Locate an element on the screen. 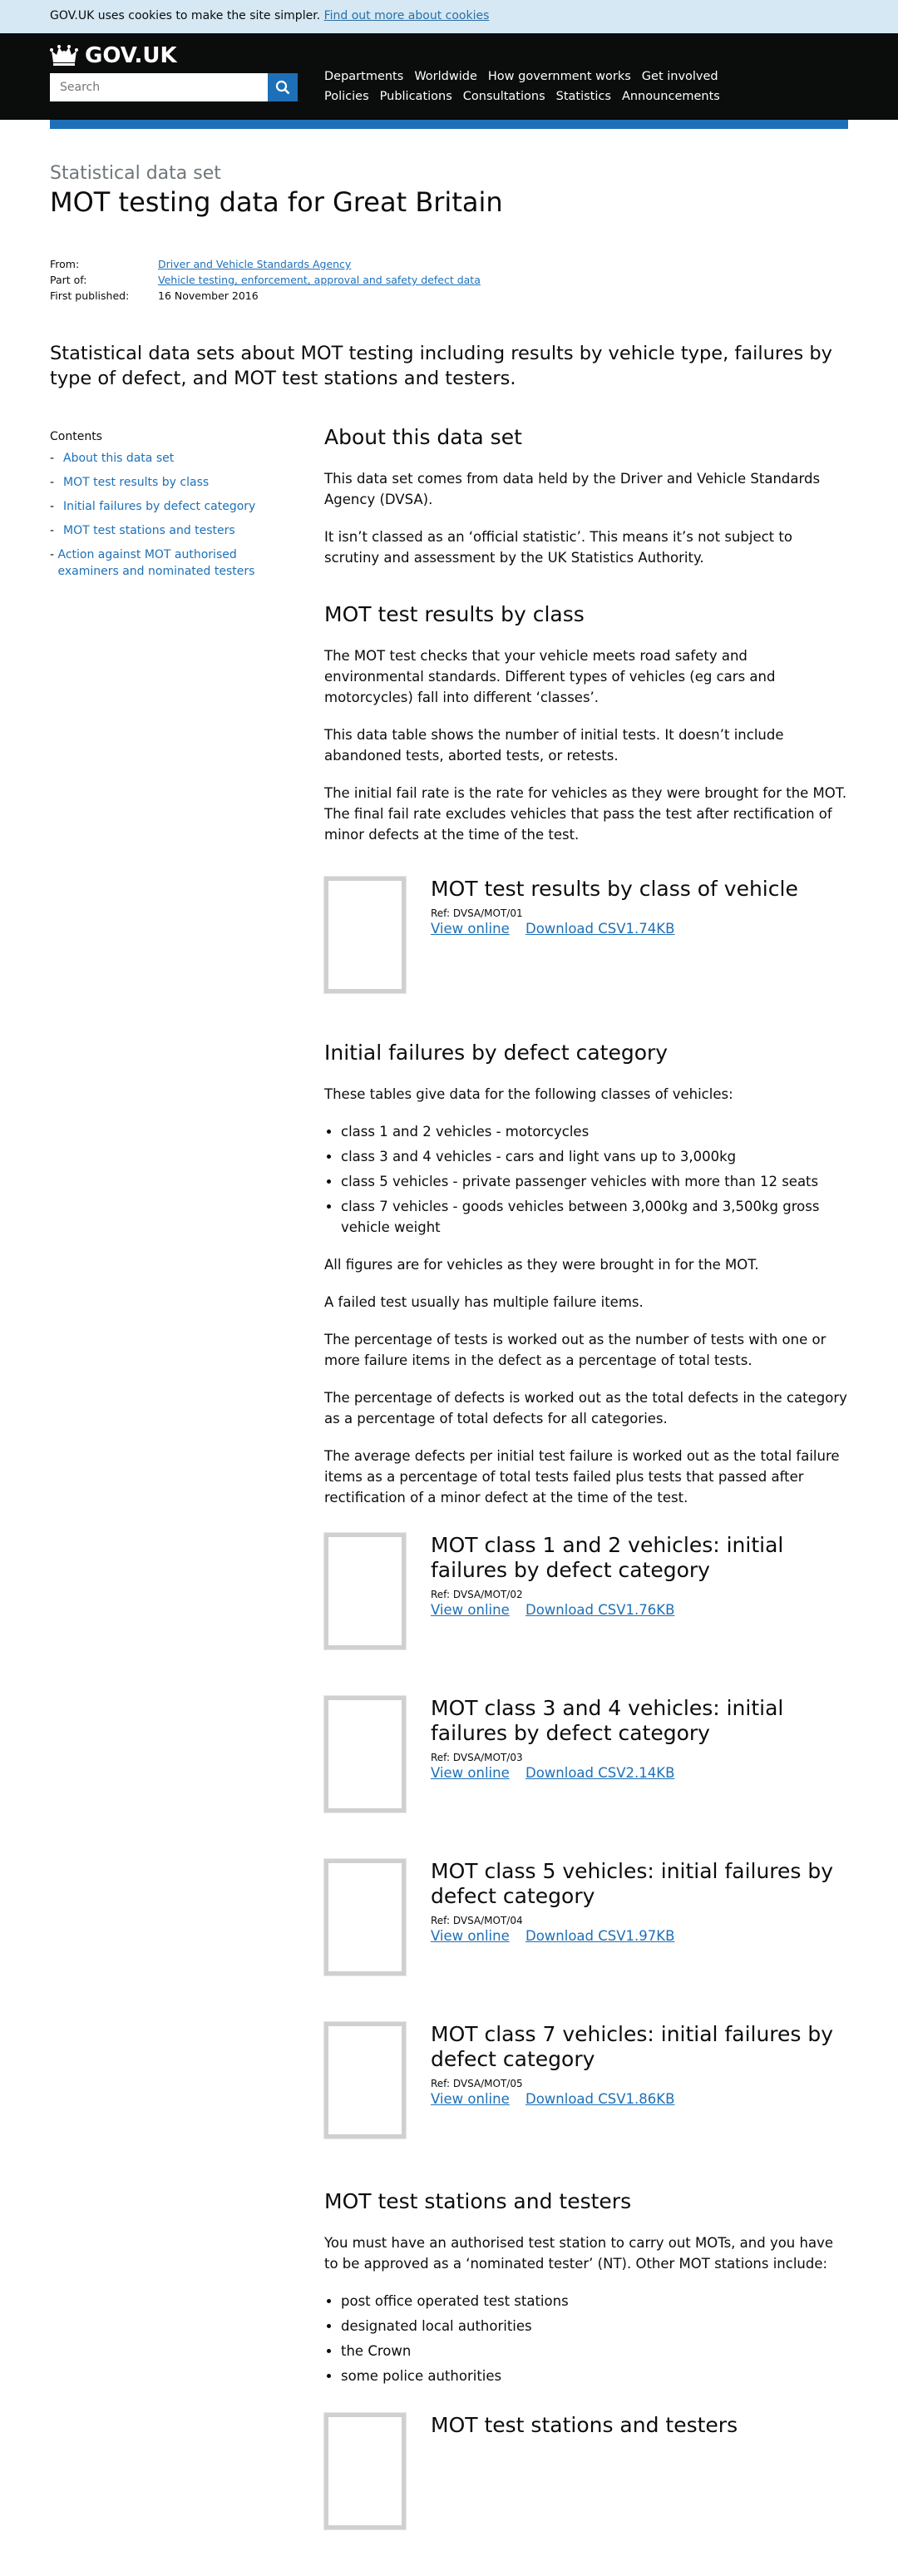 The image size is (898, 2576). nav-worldwide: Worldwide is located at coordinates (445, 80).